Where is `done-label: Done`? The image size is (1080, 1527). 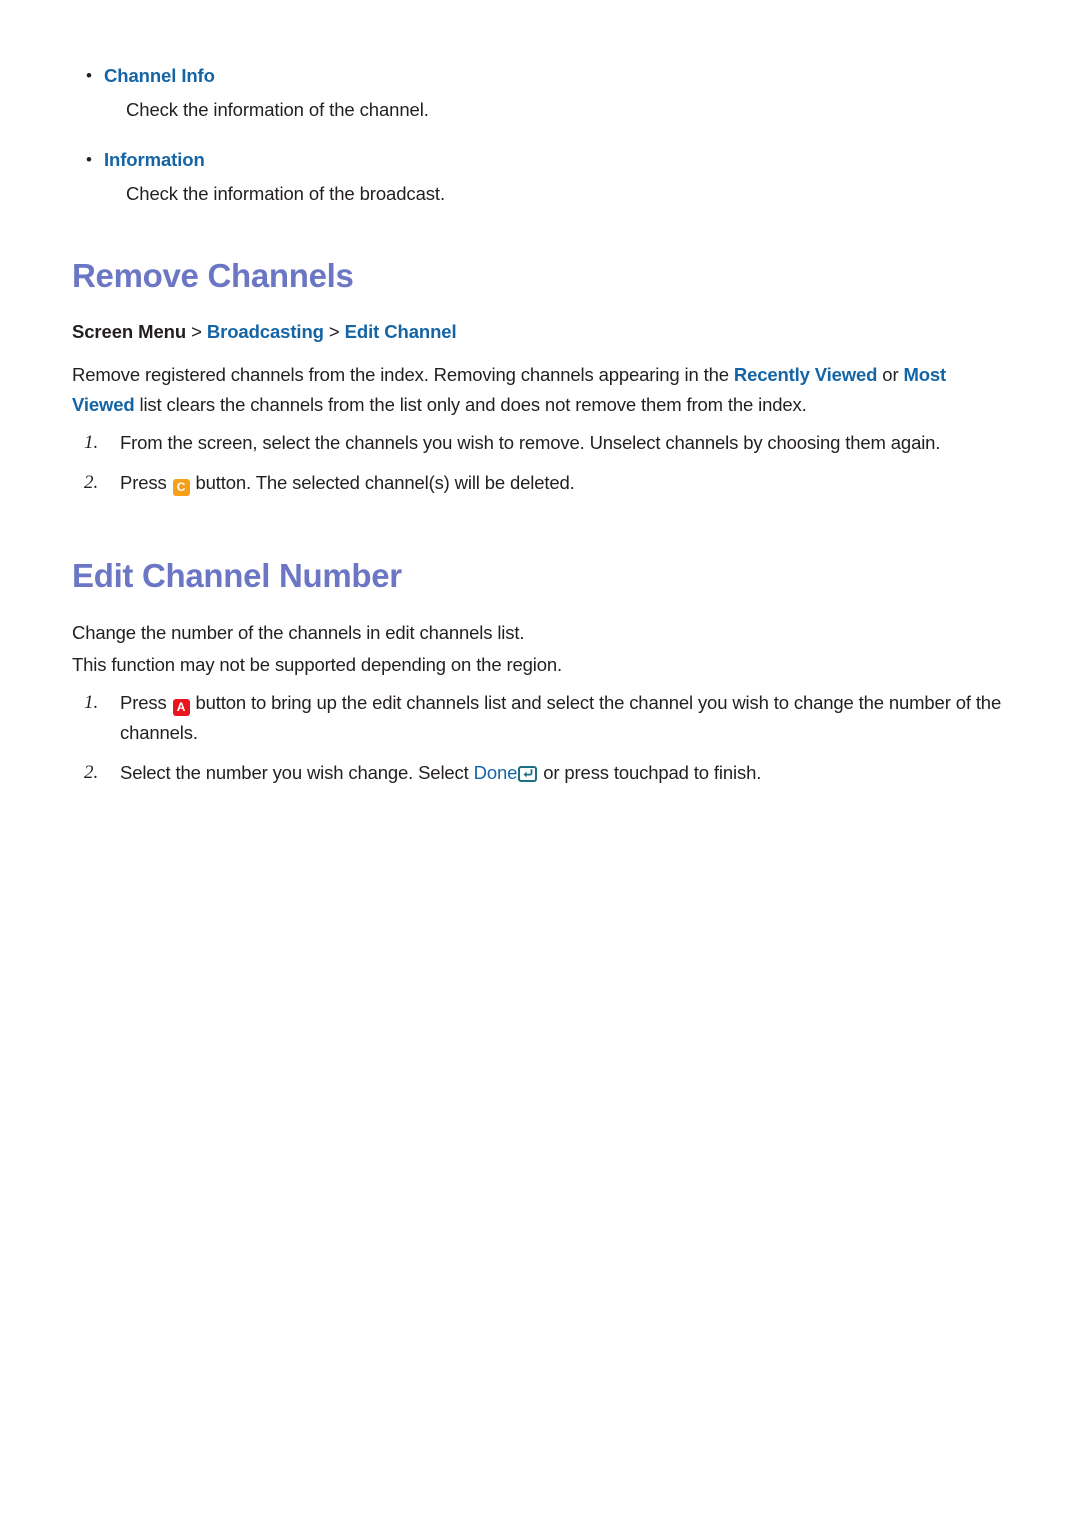 done-label: Done is located at coordinates (496, 772).